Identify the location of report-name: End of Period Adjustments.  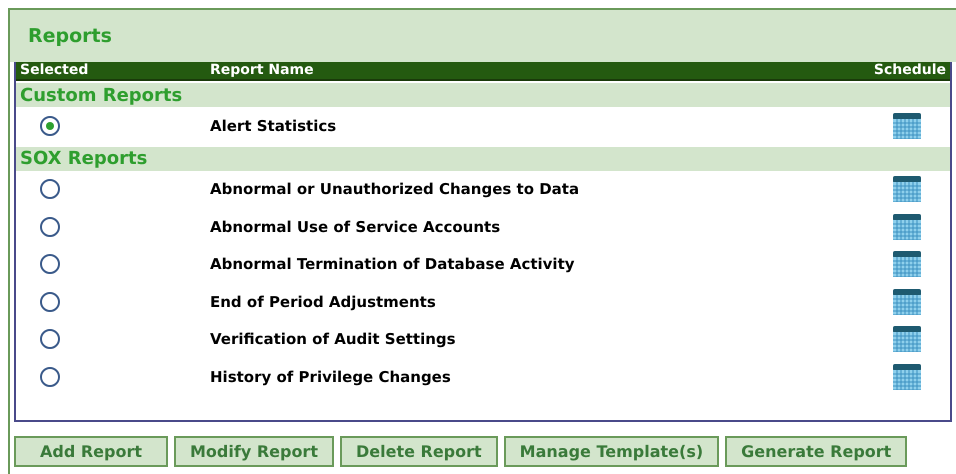
(323, 302).